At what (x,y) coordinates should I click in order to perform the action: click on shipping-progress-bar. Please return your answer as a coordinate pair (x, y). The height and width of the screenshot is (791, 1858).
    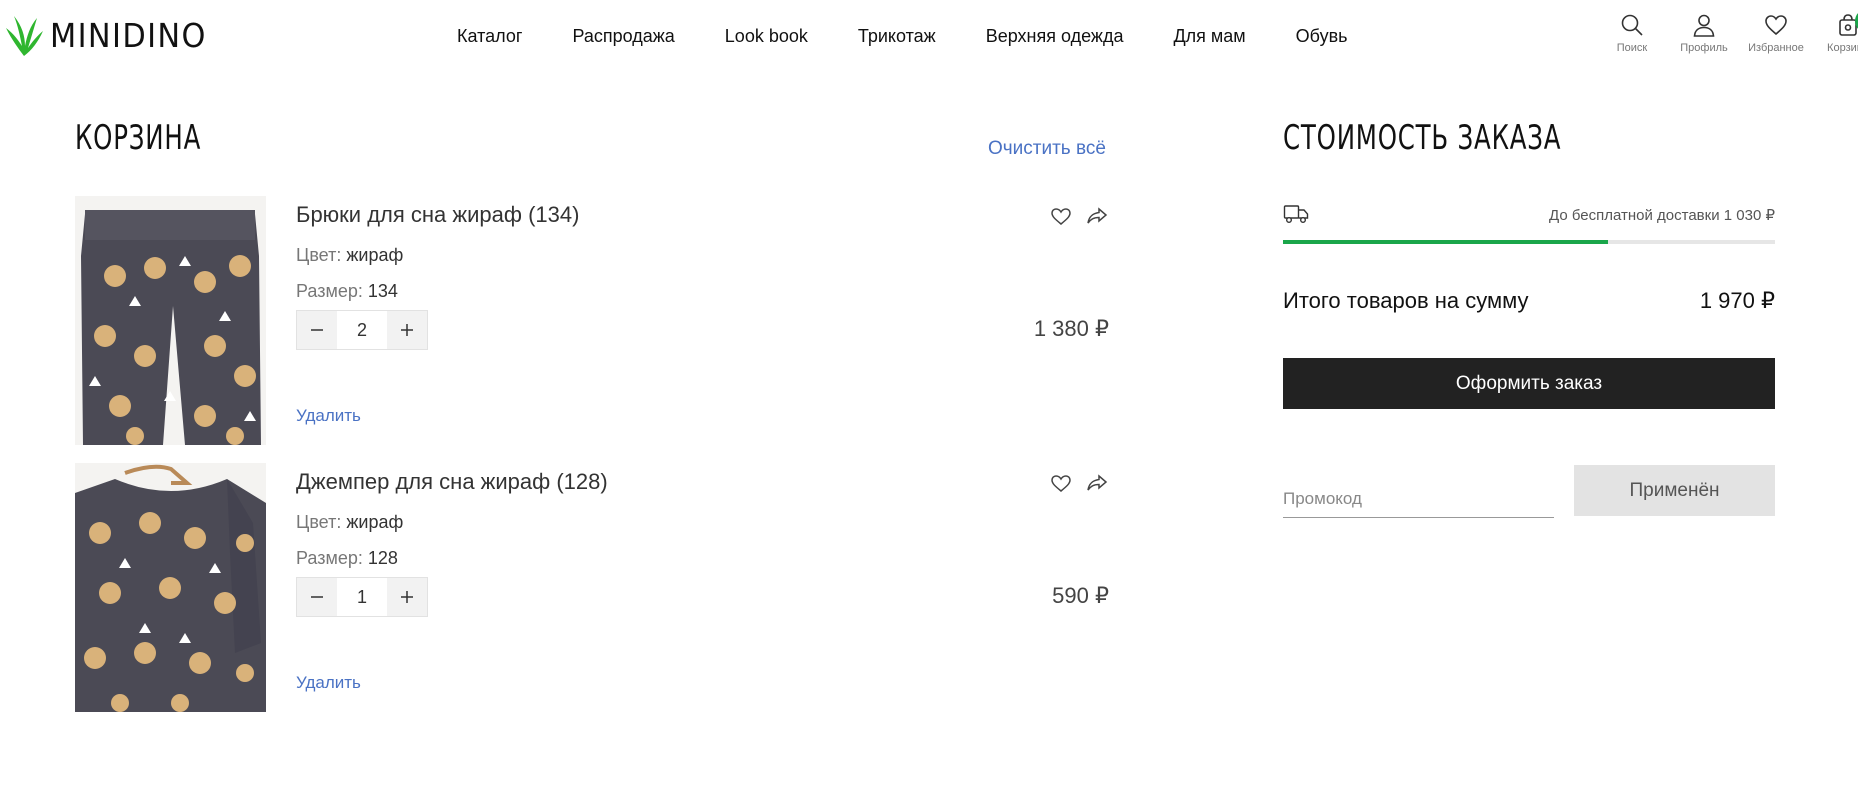
    Looking at the image, I should click on (1529, 242).